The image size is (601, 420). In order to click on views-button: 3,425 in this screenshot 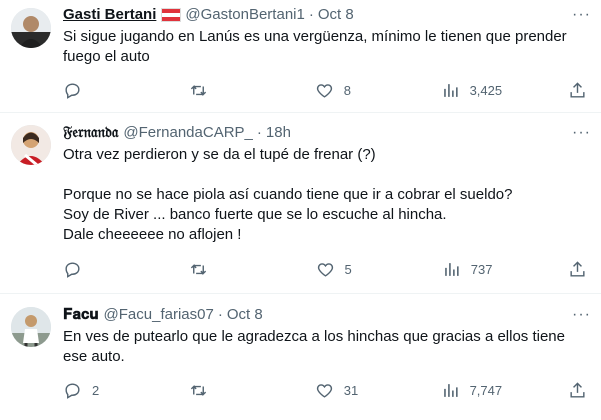, I will do `click(472, 90)`.